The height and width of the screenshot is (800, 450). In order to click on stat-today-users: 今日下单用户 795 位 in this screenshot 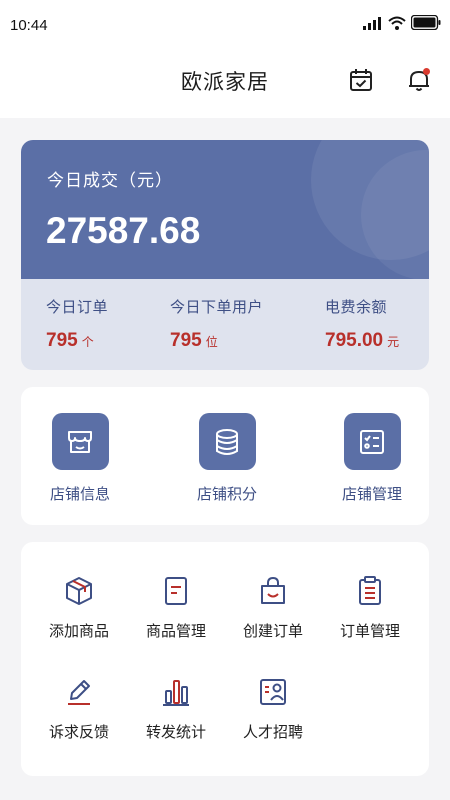, I will do `click(216, 324)`.